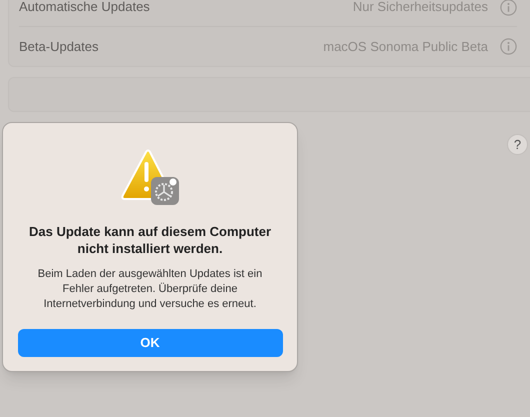 This screenshot has height=417, width=530. Describe the element at coordinates (84, 8) in the screenshot. I see `setting-label: Automatische Updates` at that location.